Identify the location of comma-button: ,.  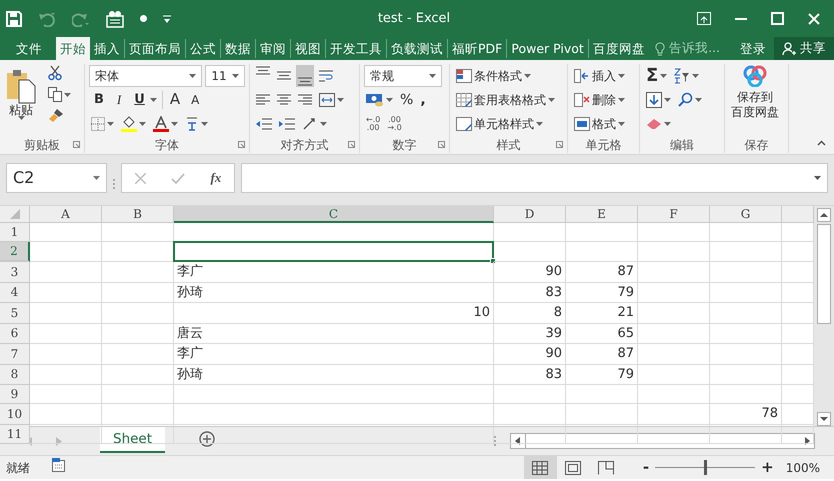
(423, 100).